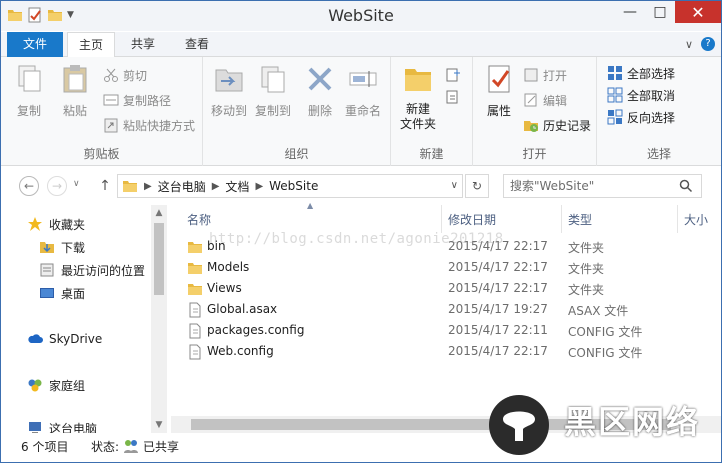 The height and width of the screenshot is (463, 722). Describe the element at coordinates (229, 91) in the screenshot. I see `move-to-button: 移动到` at that location.